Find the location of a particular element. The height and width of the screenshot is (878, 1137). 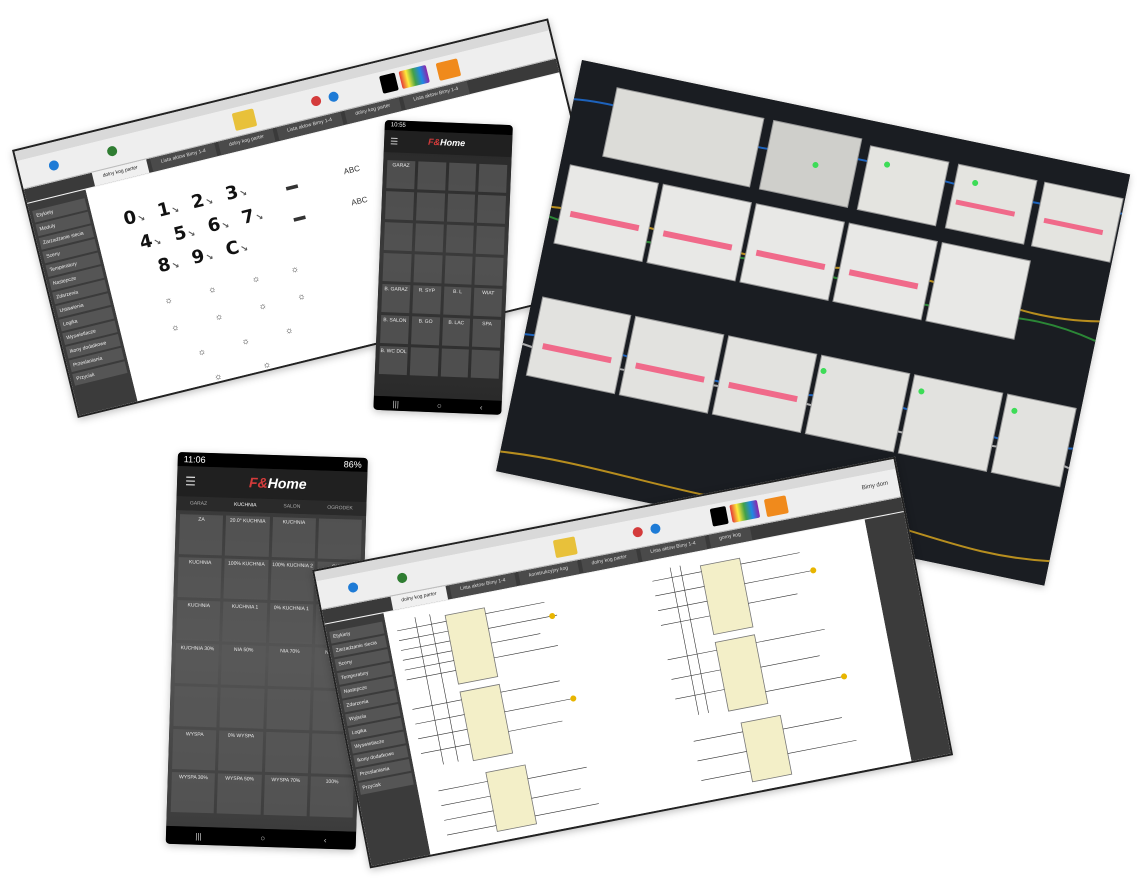

control-tile: ZA is located at coordinates (201, 535).